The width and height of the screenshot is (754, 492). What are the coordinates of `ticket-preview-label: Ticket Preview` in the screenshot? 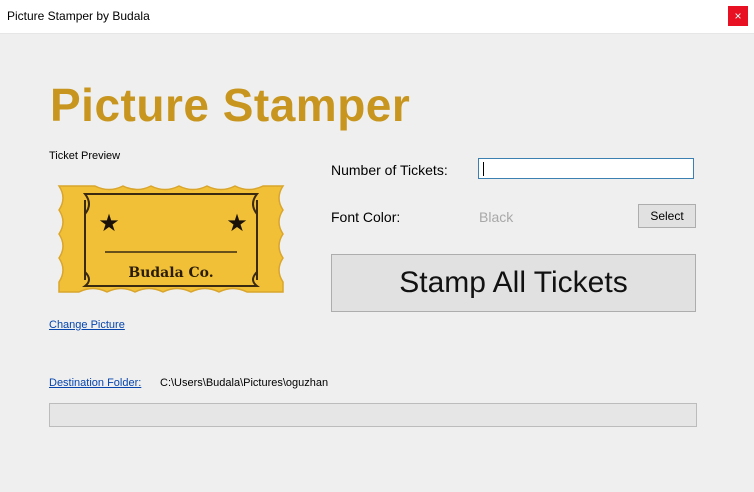 It's located at (85, 156).